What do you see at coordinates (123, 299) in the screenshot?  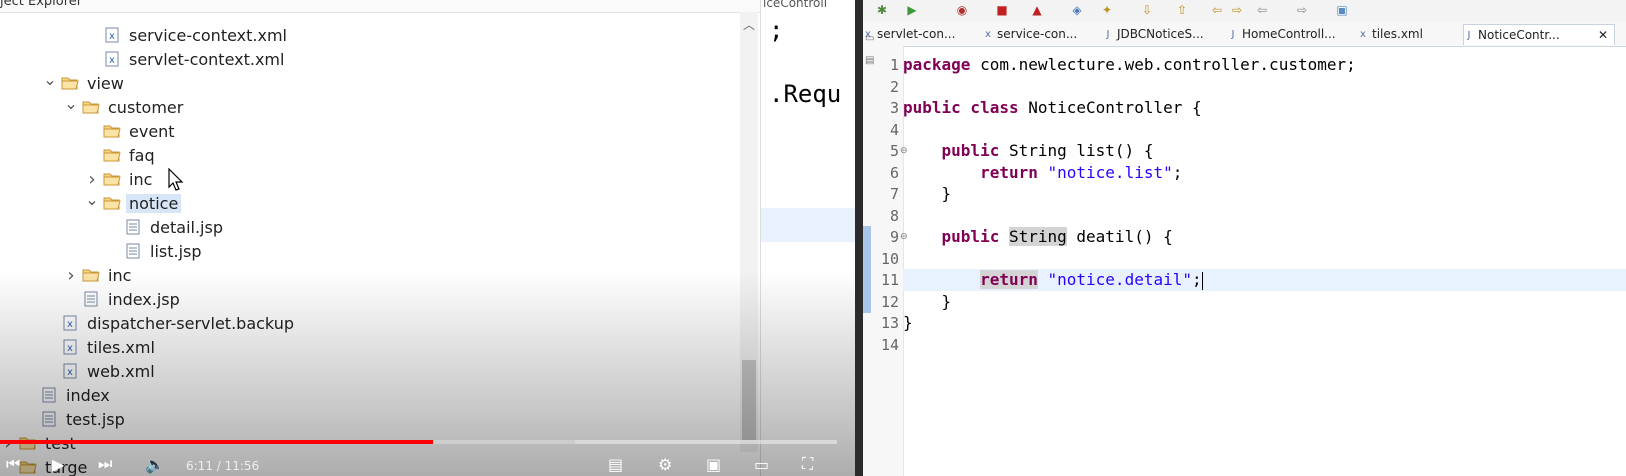 I see `tree-item: index.jsp` at bounding box center [123, 299].